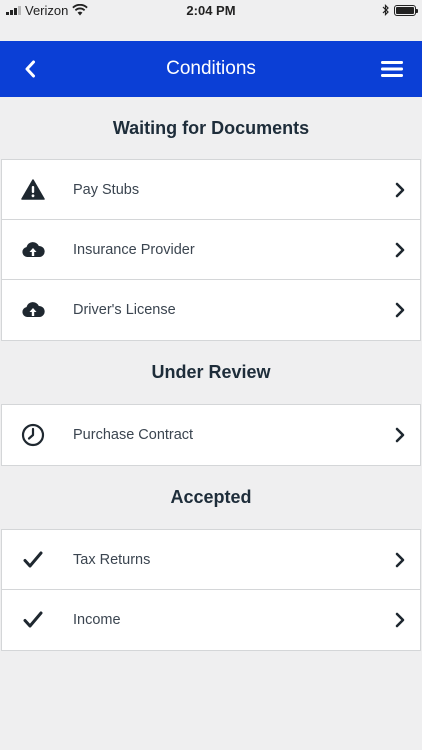 Image resolution: width=422 pixels, height=750 pixels. I want to click on clock-icon, so click(33, 435).